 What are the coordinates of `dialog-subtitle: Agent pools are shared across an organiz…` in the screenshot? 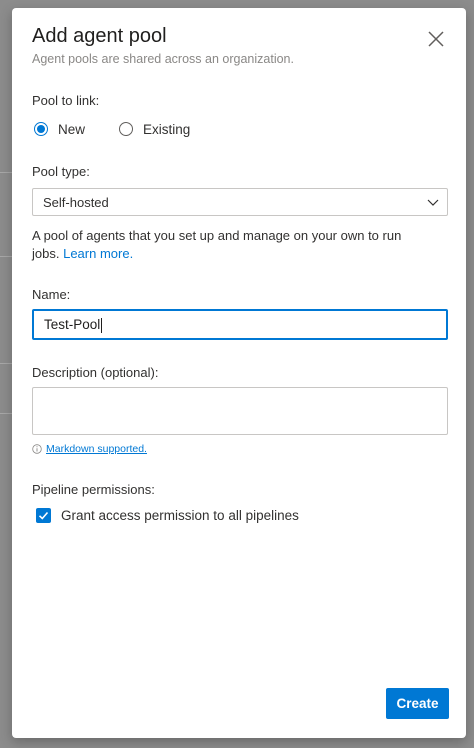 It's located at (163, 59).